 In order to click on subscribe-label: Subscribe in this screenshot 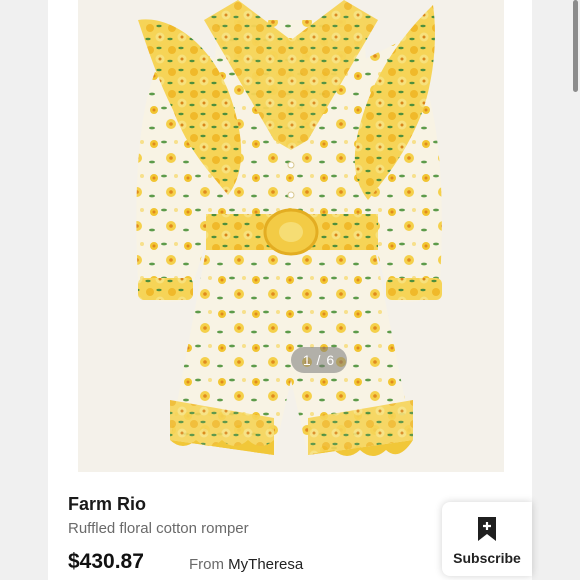, I will do `click(487, 558)`.